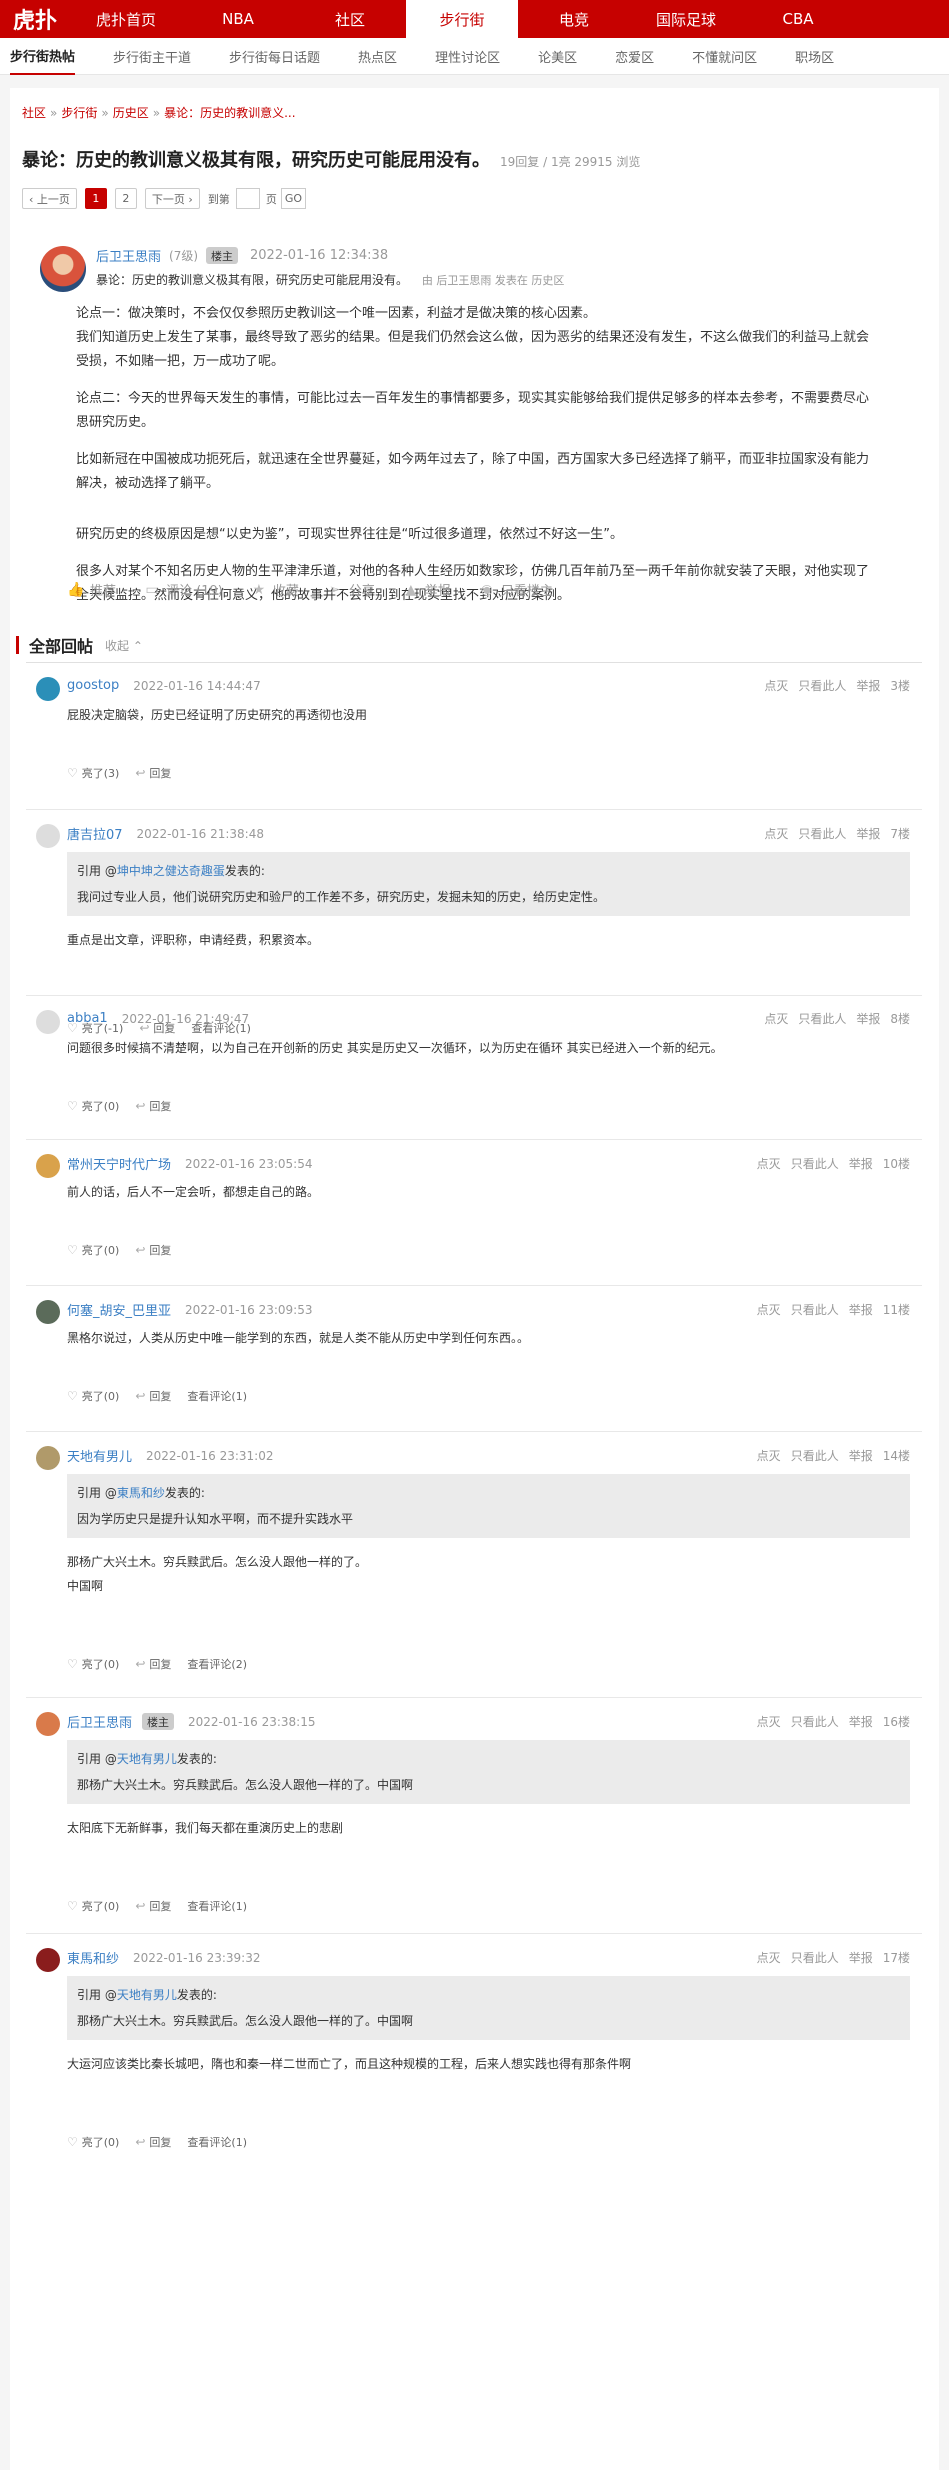 This screenshot has width=949, height=2470. Describe the element at coordinates (377, 56) in the screenshot. I see `subnav-item-hotspot: 热点区` at that location.